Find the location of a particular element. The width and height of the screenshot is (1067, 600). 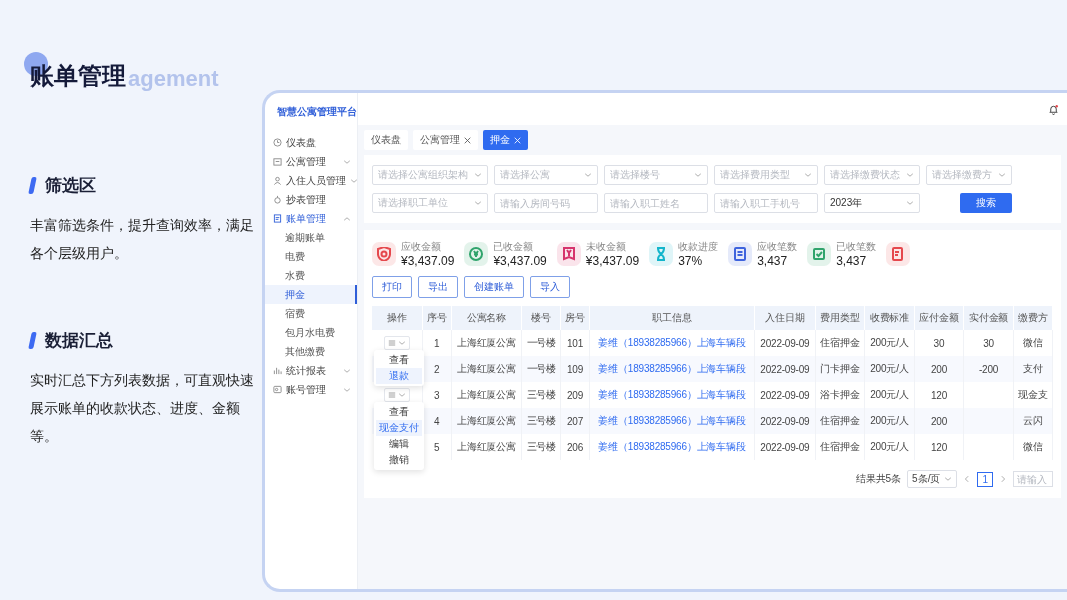

menu-item: 现金支付 is located at coordinates (399, 428).